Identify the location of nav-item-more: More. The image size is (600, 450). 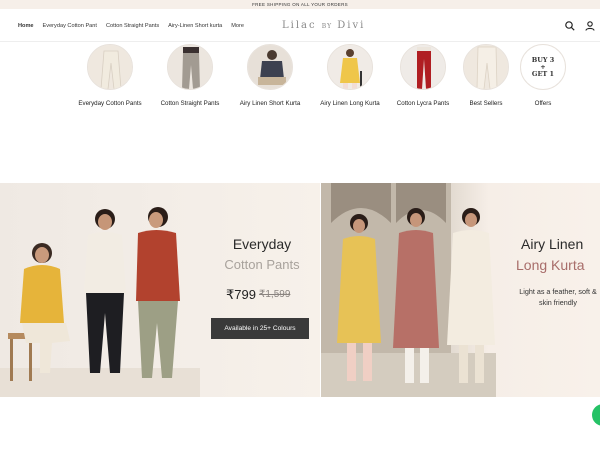
(237, 26).